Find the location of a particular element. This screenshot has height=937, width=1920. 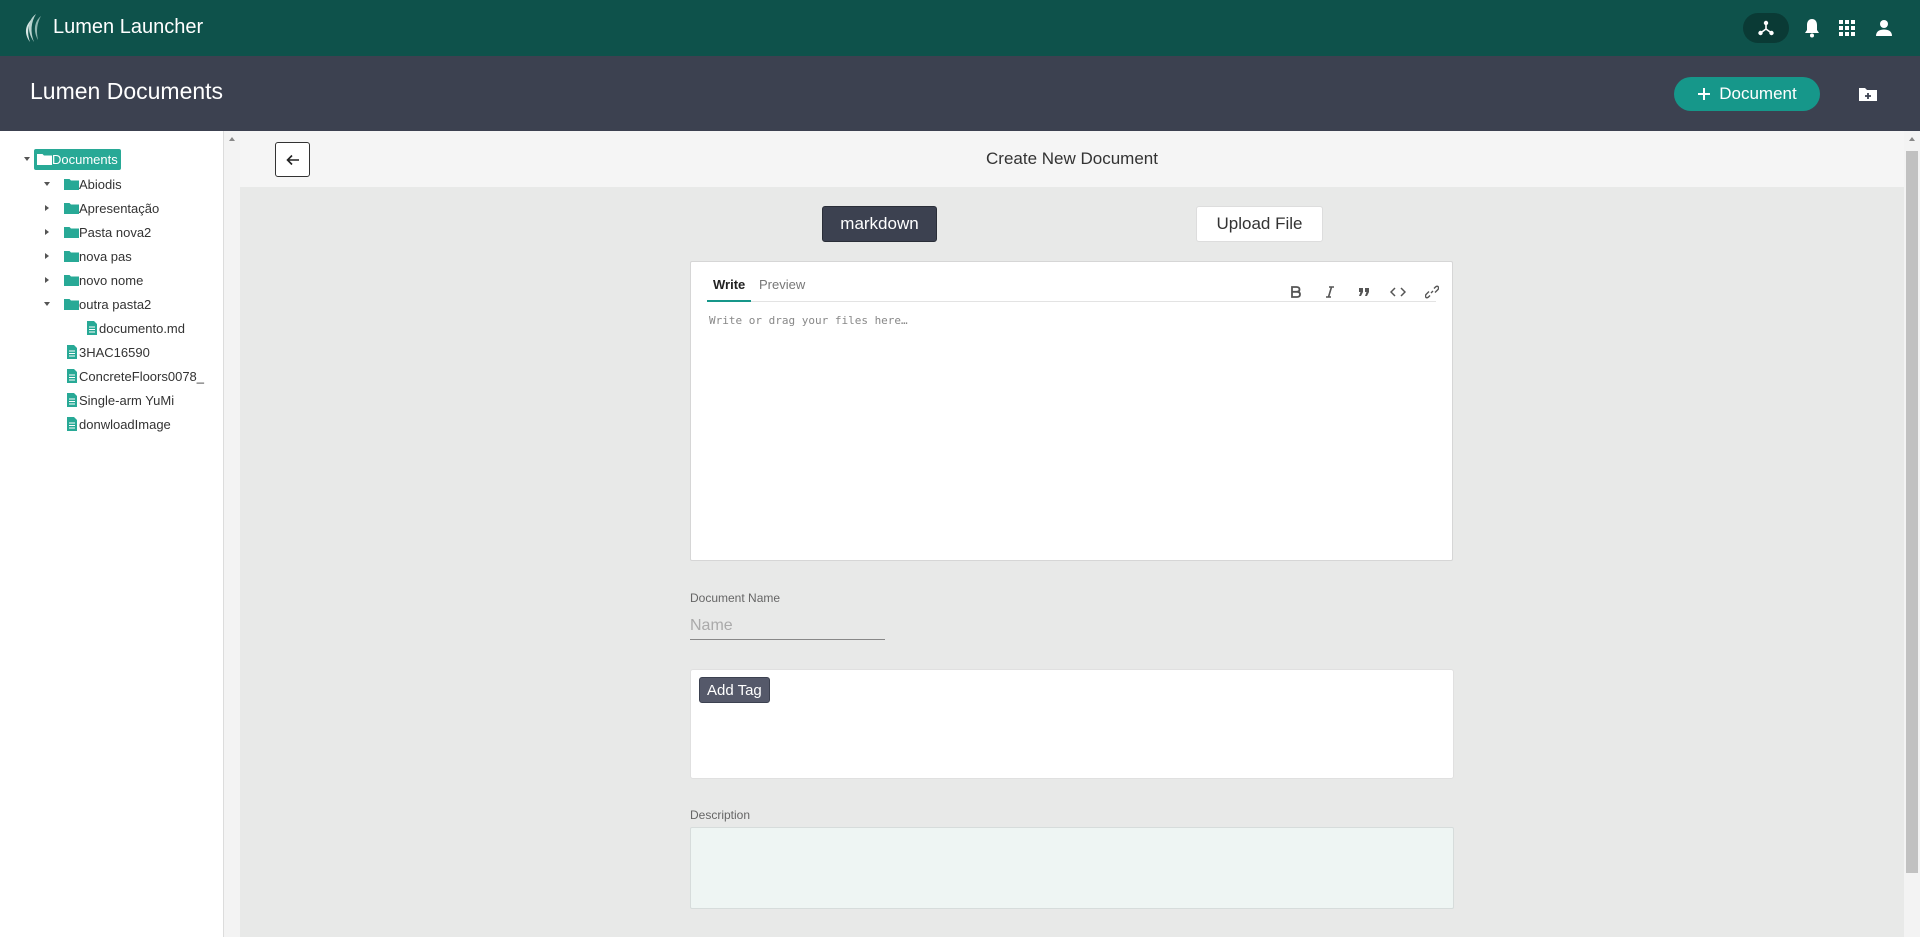

arrow-left-icon is located at coordinates (292, 159).